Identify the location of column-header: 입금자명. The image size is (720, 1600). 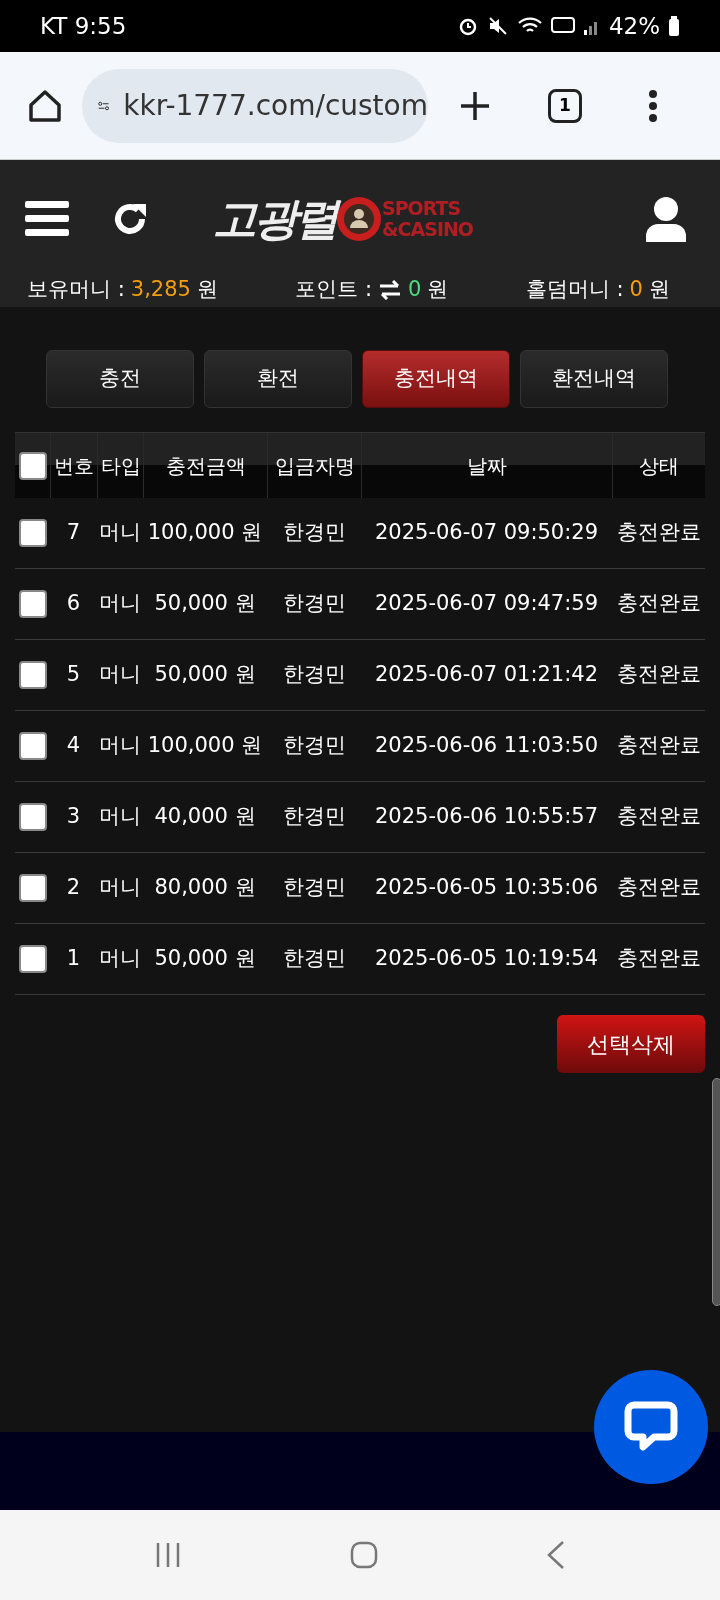
(314, 465).